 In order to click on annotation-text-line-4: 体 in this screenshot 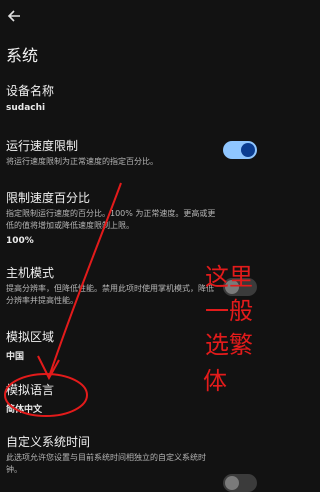, I will do `click(215, 381)`.